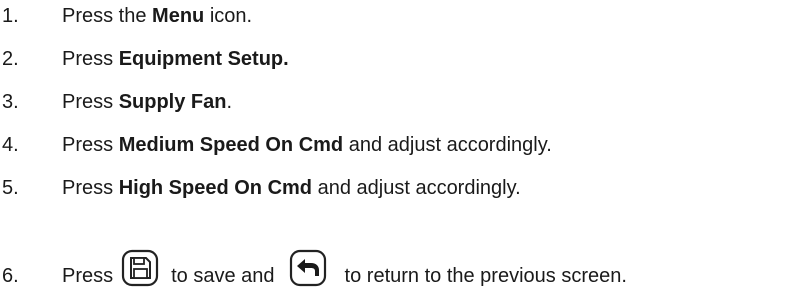 The height and width of the screenshot is (308, 796). Describe the element at coordinates (10, 59) in the screenshot. I see `step-number: 2.` at that location.